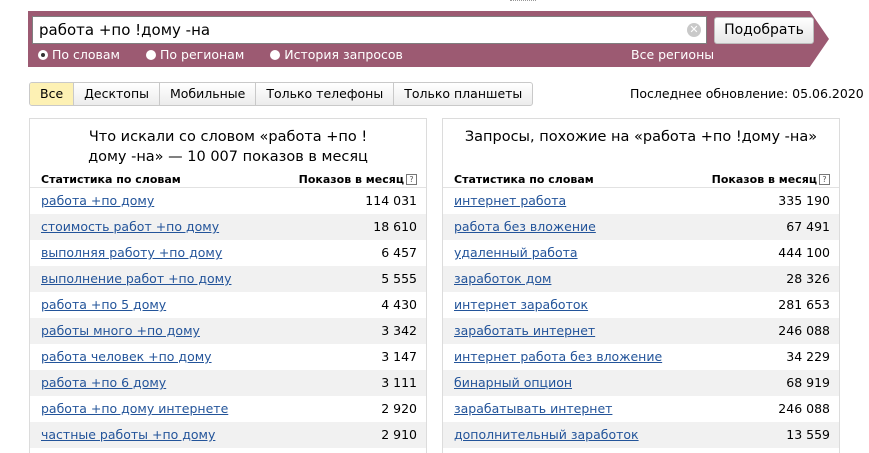 The image size is (869, 453). I want to click on impressions-count: 34 229, so click(808, 356).